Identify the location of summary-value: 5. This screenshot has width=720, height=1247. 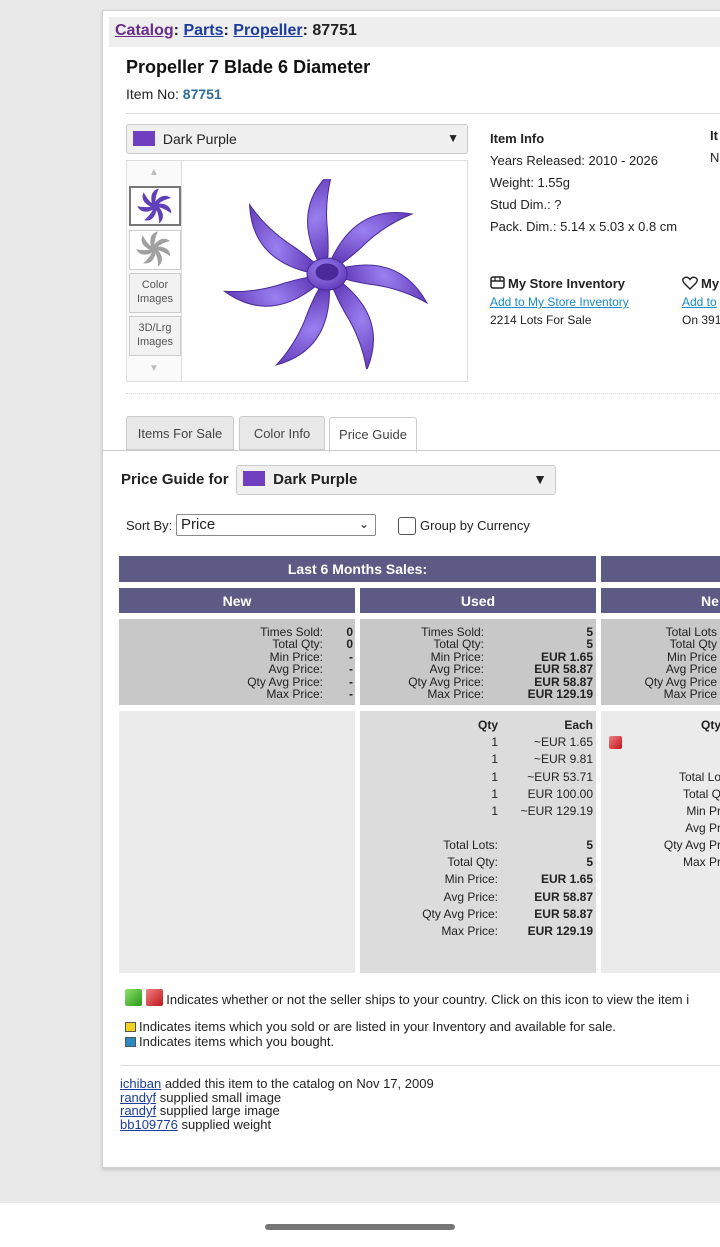
(589, 632).